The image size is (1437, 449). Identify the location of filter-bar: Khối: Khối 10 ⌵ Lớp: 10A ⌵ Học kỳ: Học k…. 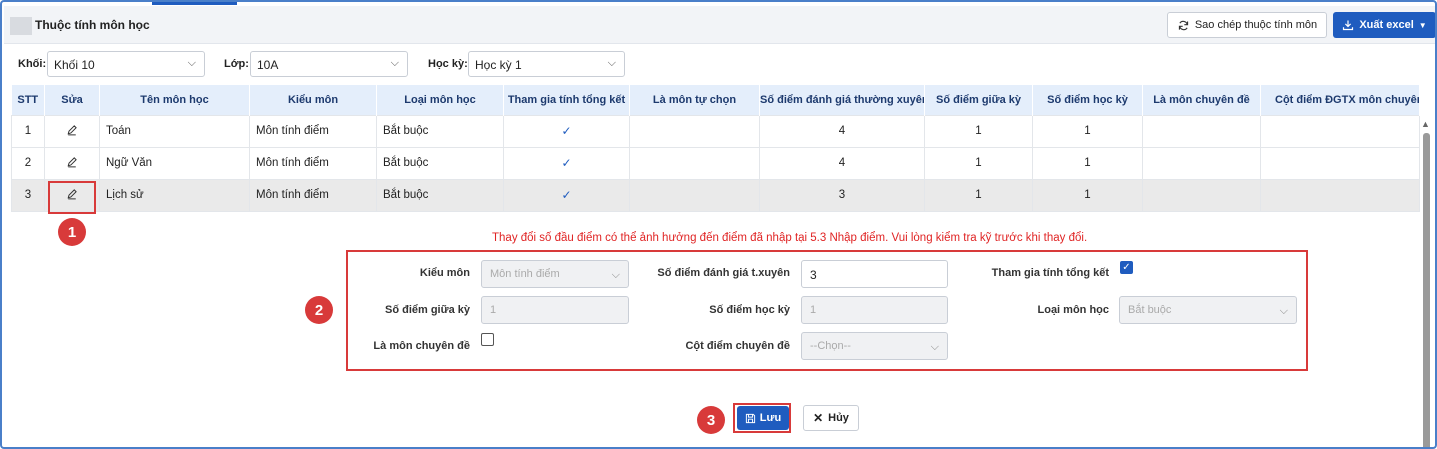
(368, 64).